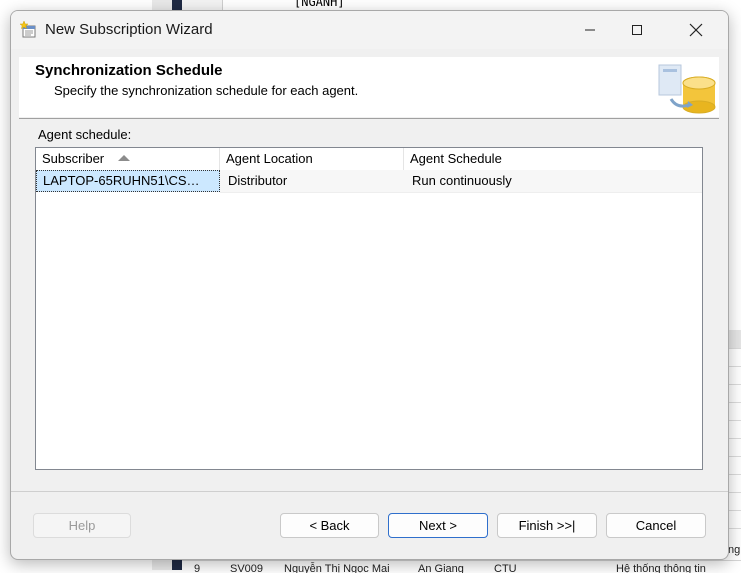  What do you see at coordinates (505, 568) in the screenshot?
I see `background-cell: CTU` at bounding box center [505, 568].